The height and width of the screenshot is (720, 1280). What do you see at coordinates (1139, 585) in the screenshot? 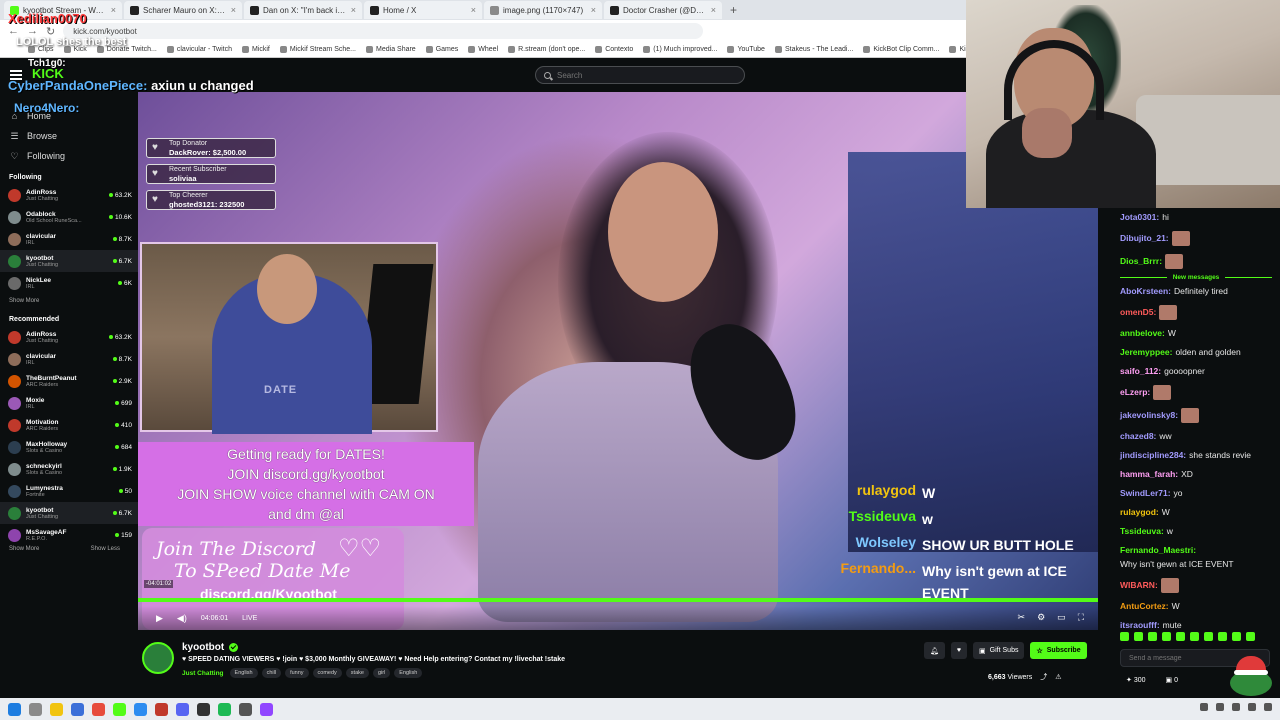
I see `chat-username: WIBARN:` at bounding box center [1139, 585].